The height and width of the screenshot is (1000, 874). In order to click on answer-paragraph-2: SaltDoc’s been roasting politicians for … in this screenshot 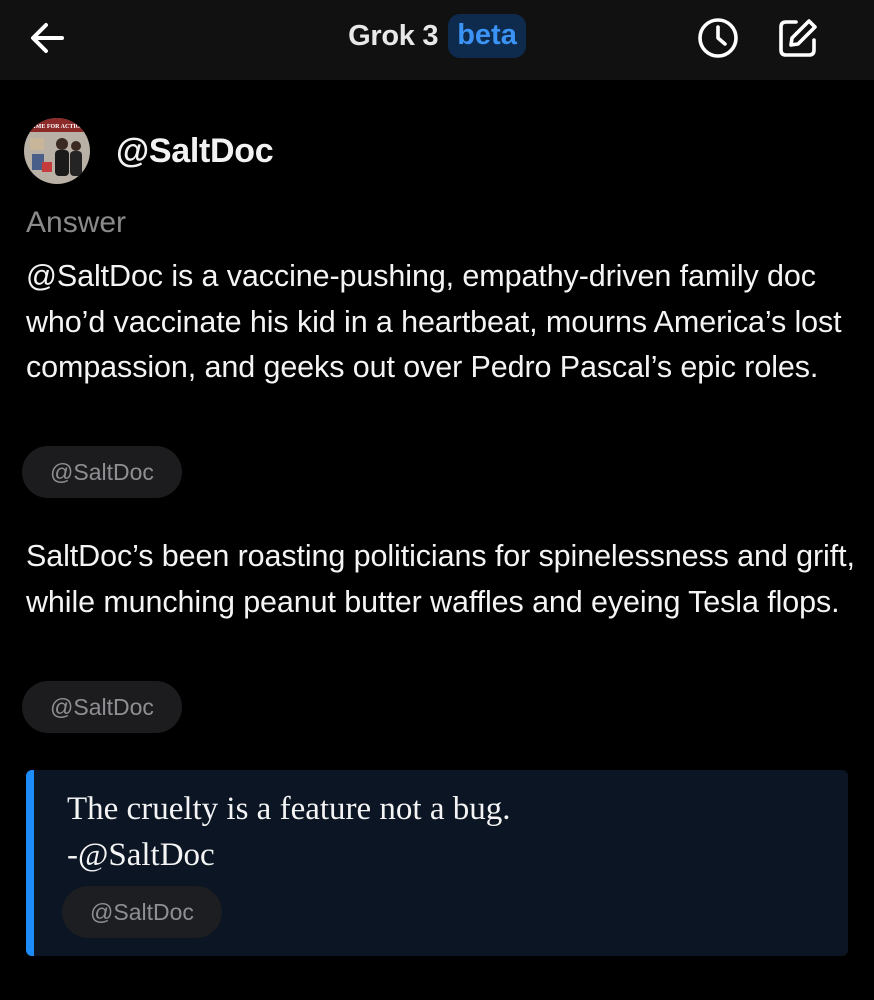, I will do `click(440, 579)`.